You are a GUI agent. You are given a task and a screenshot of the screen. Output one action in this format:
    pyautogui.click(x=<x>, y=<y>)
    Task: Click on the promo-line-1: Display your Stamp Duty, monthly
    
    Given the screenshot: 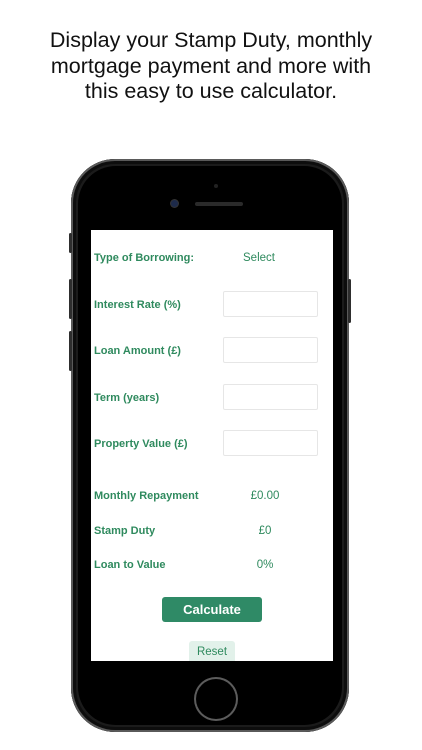 What is the action you would take?
    pyautogui.click(x=211, y=40)
    